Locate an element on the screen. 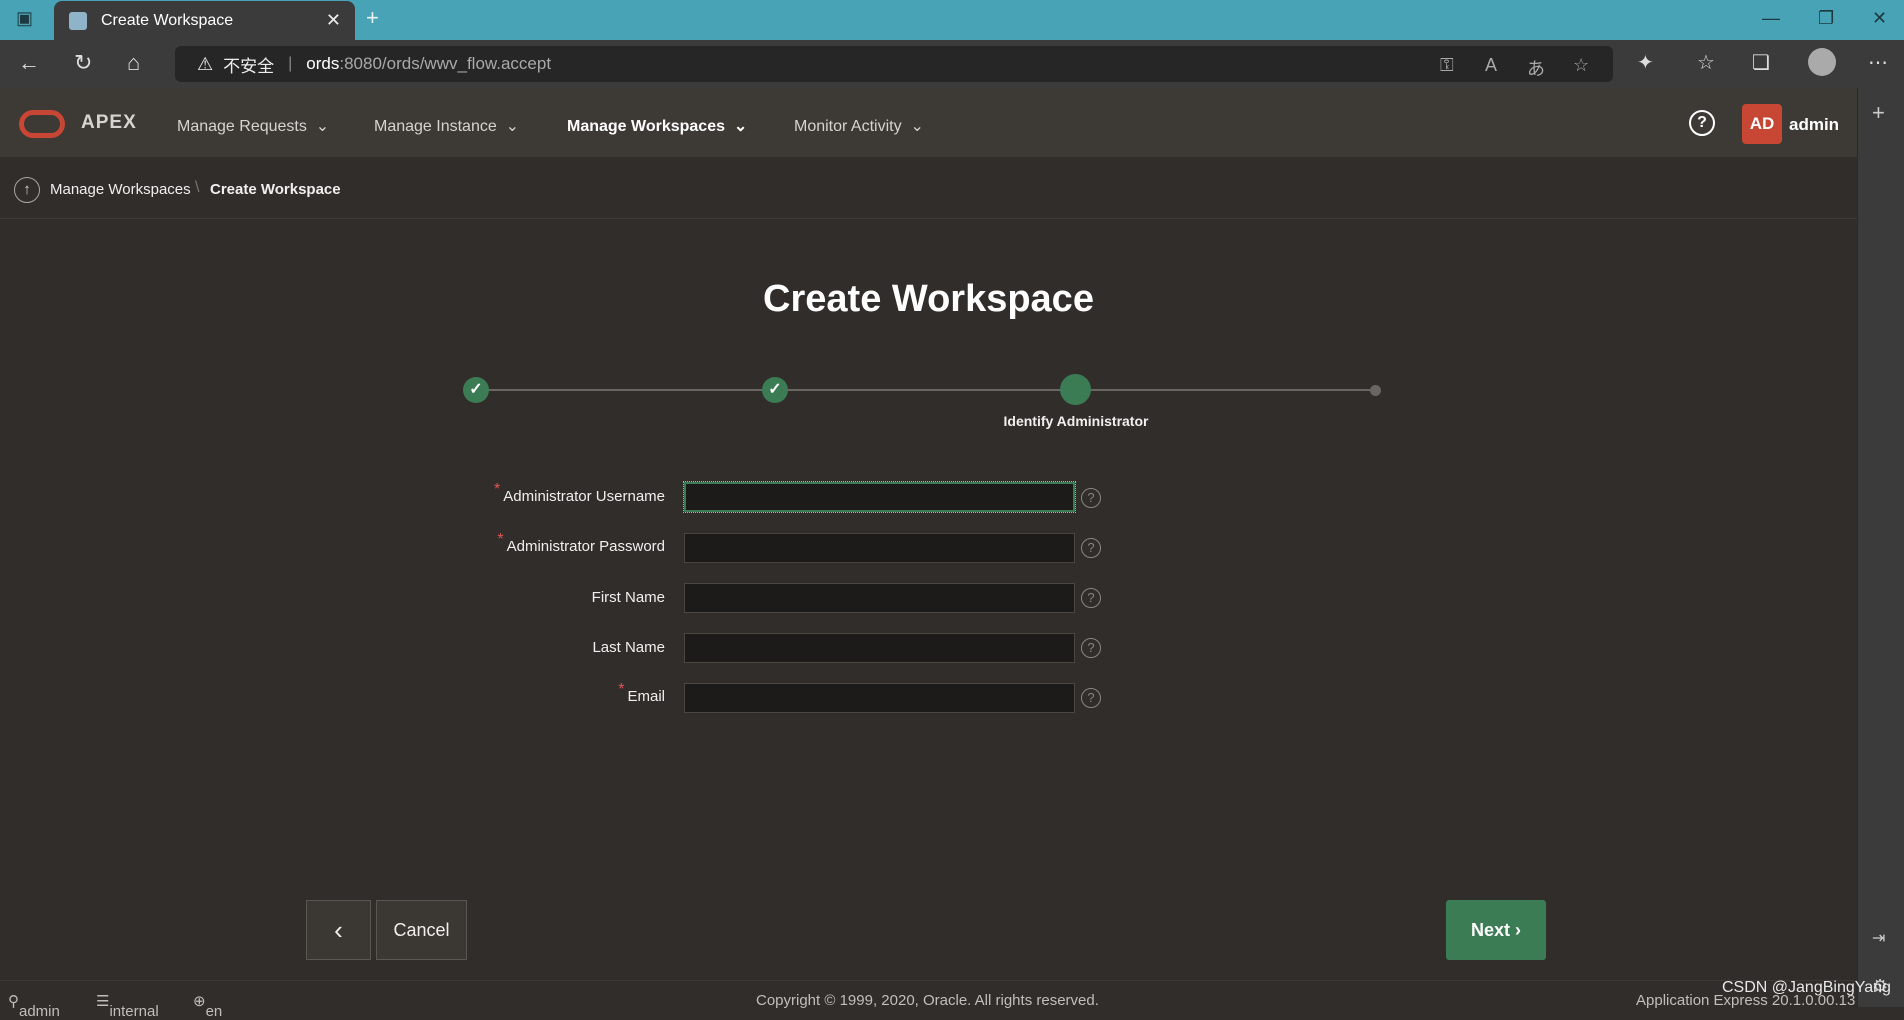 The height and width of the screenshot is (1020, 1904). url-host: ords is located at coordinates (323, 63).